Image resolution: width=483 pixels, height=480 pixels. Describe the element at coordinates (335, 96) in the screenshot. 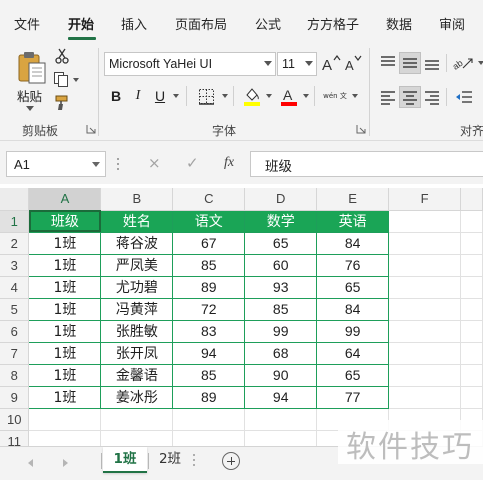

I see `phonetic-guide-button: wén 文` at that location.